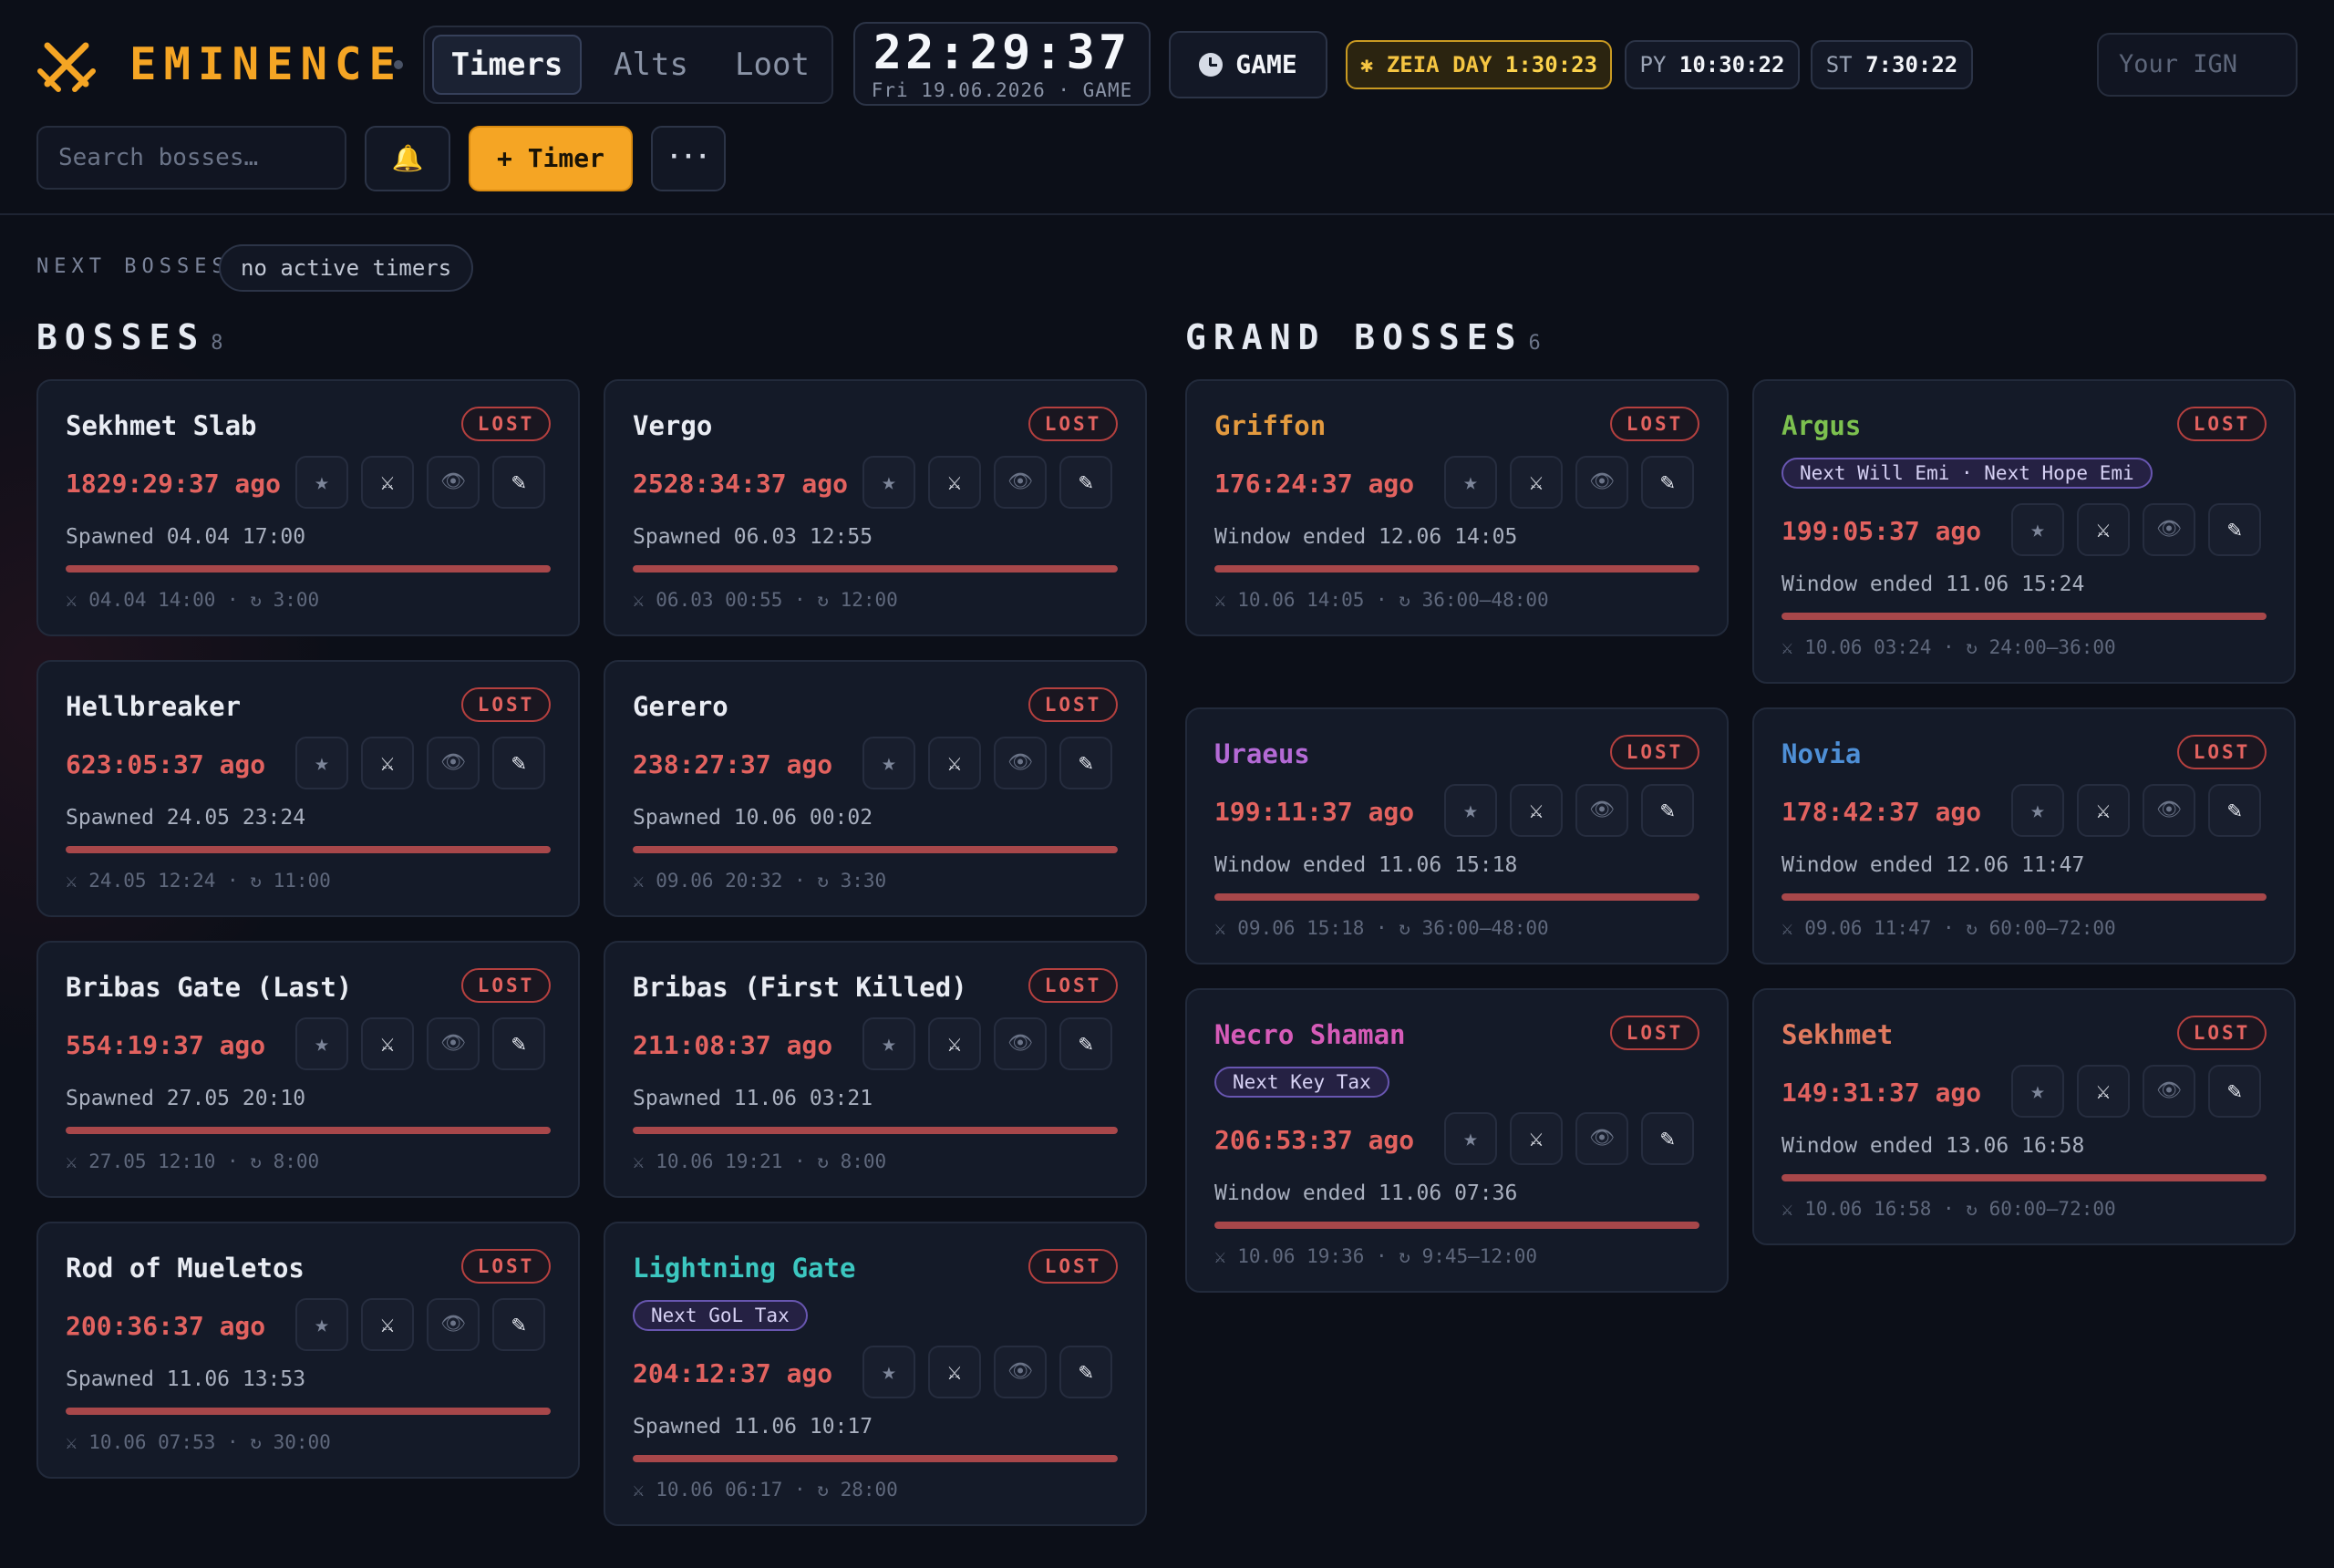 This screenshot has height=1568, width=2334. Describe the element at coordinates (688, 158) in the screenshot. I see `more-button: ···` at that location.